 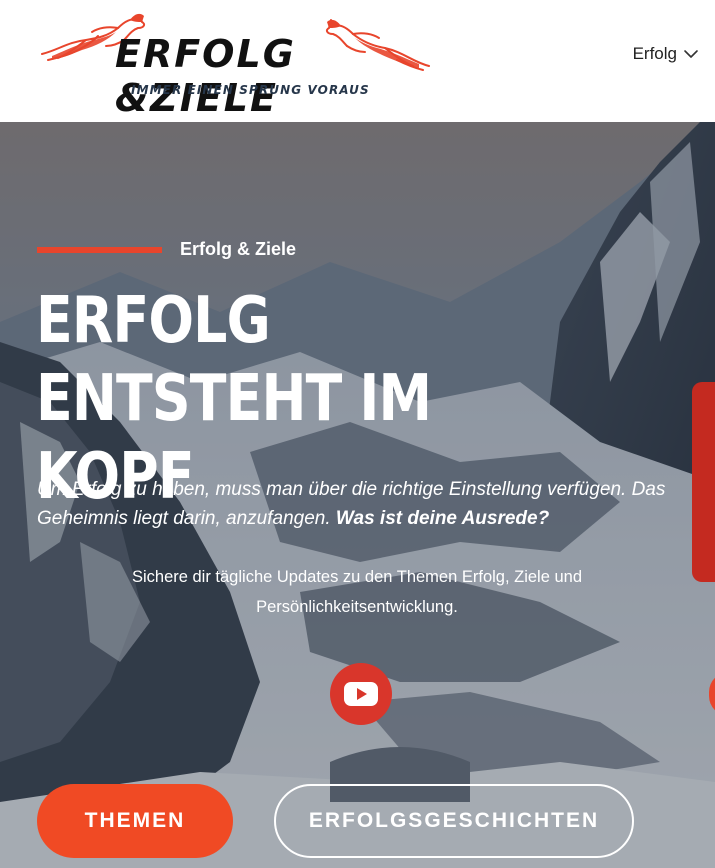 I want to click on chevron-down-icon, so click(x=691, y=54).